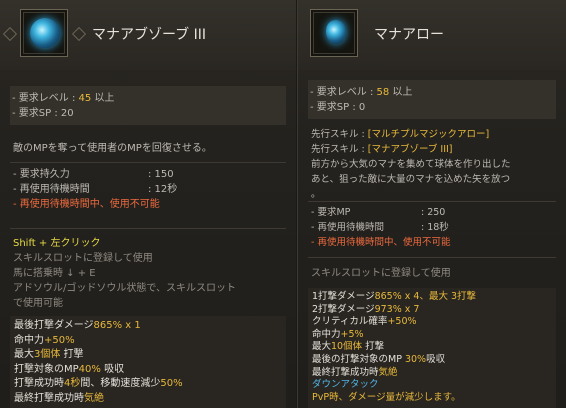 Image resolution: width=566 pixels, height=408 pixels. Describe the element at coordinates (382, 149) in the screenshot. I see `prereq-skill: 先行スキル : [マナアブゾーブ III]` at that location.